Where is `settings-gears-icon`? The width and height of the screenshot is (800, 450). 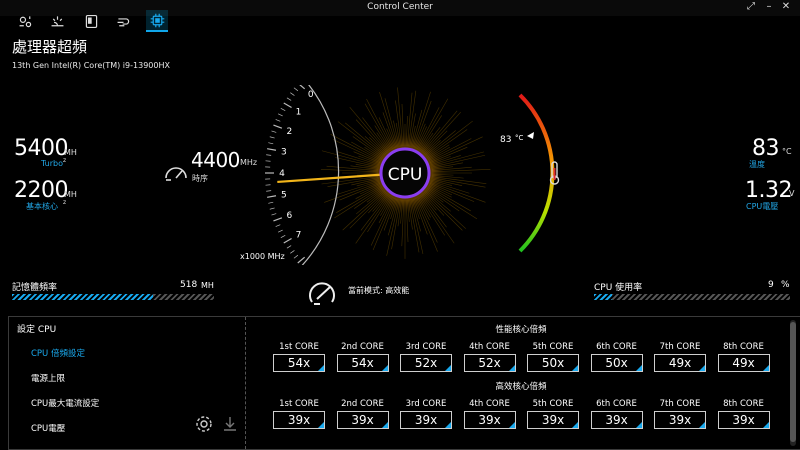 settings-gears-icon is located at coordinates (25, 21).